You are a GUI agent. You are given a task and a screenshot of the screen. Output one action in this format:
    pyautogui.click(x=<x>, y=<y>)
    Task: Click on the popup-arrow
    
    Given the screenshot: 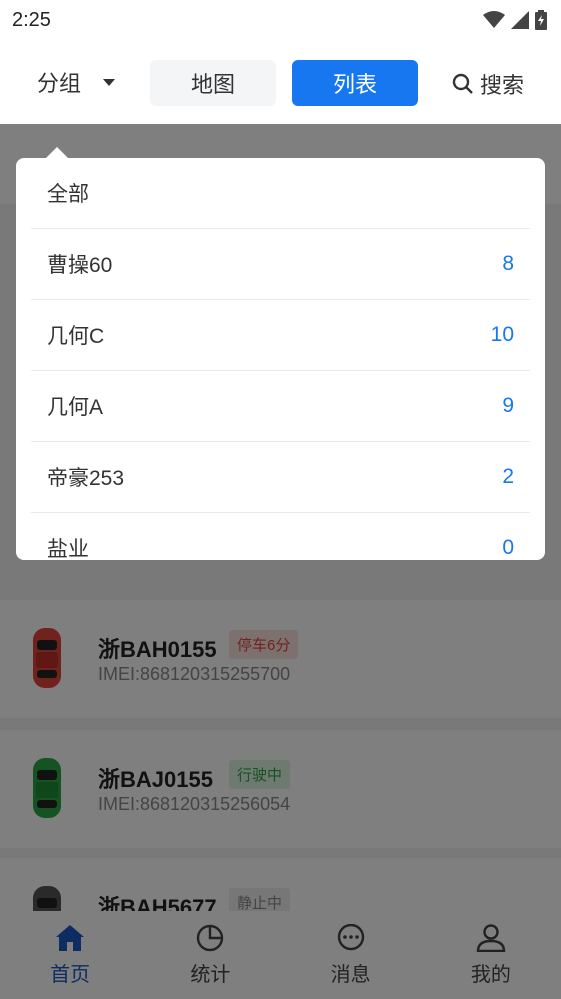 What is the action you would take?
    pyautogui.click(x=57, y=152)
    